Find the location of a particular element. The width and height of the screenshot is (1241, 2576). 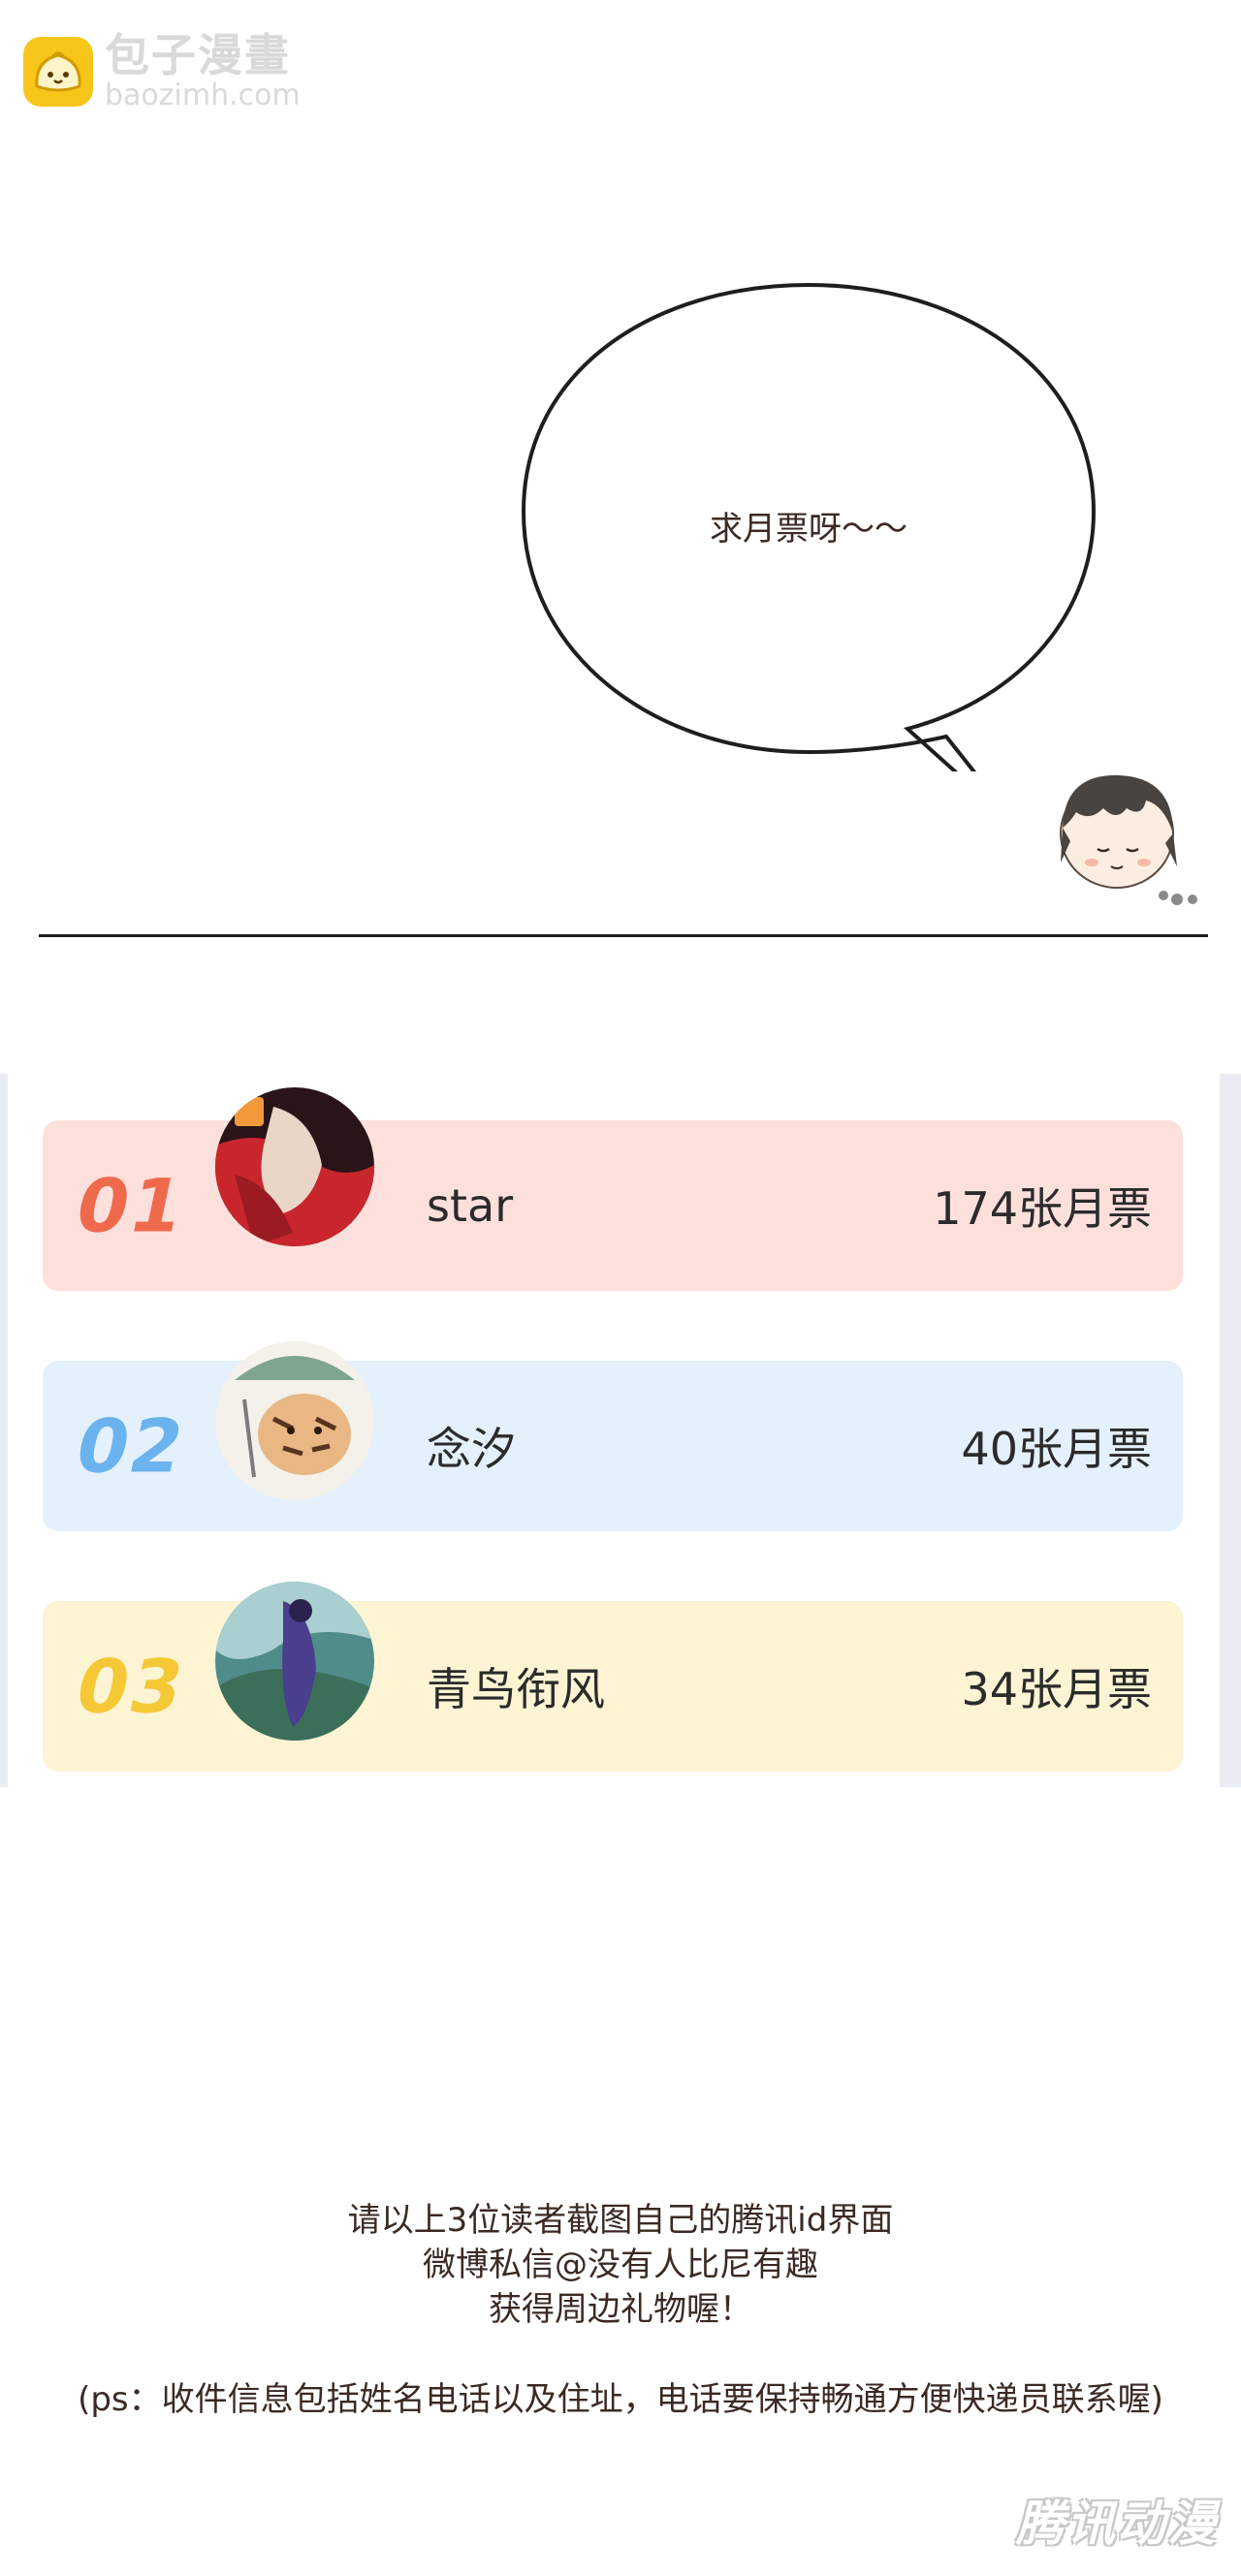

rank-number: 03 is located at coordinates (131, 1686).